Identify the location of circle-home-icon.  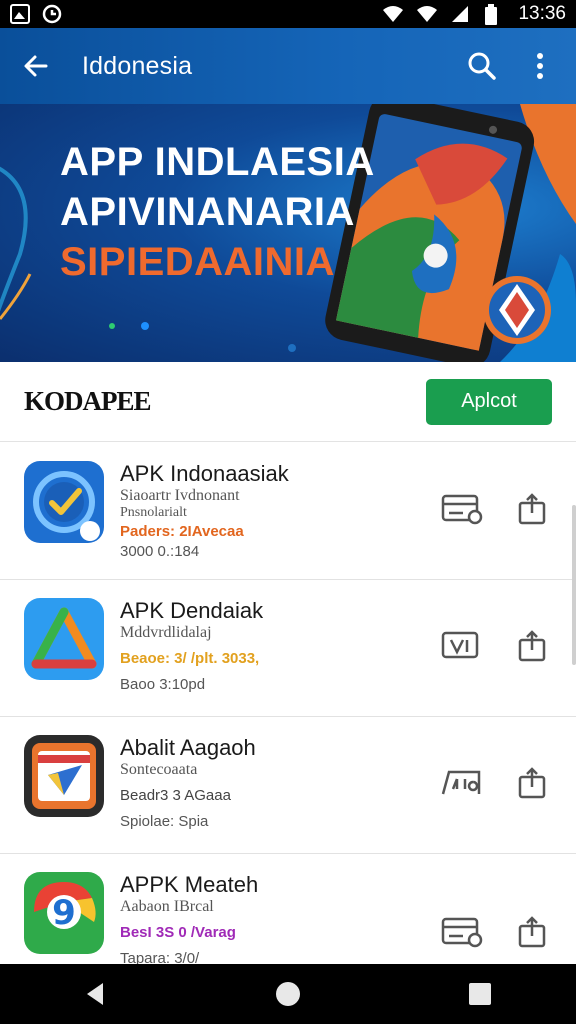
(288, 994).